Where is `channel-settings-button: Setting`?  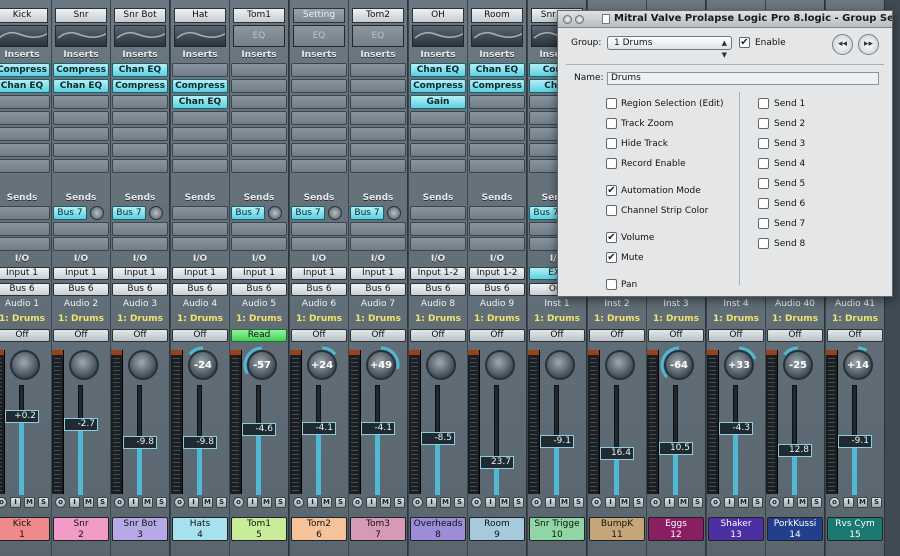
channel-settings-button: Setting is located at coordinates (319, 15).